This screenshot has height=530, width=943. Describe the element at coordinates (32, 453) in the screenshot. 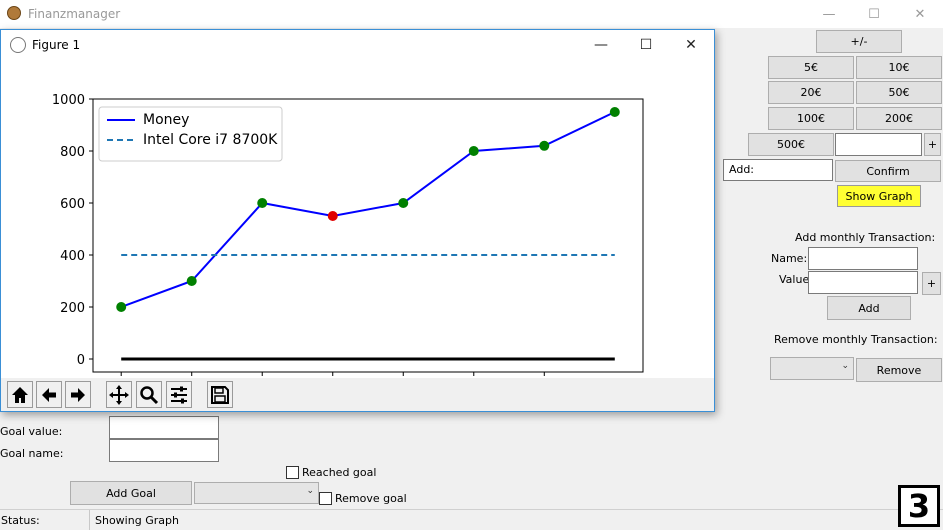

I see `goal-name-label: Goal name:` at that location.